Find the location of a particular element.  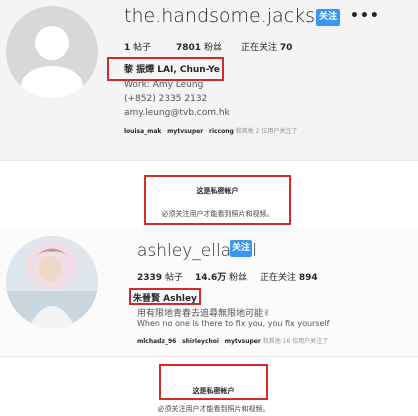

following-stat: 正在关注 70 is located at coordinates (266, 46).